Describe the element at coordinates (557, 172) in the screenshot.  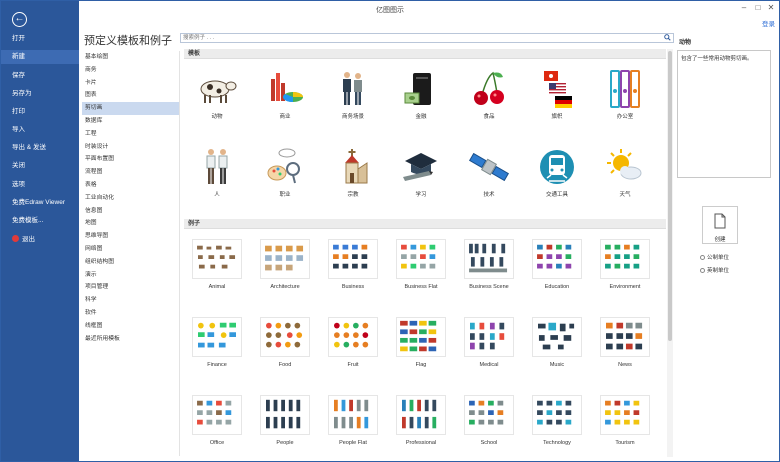
I see `template-tile: 交通工具` at that location.